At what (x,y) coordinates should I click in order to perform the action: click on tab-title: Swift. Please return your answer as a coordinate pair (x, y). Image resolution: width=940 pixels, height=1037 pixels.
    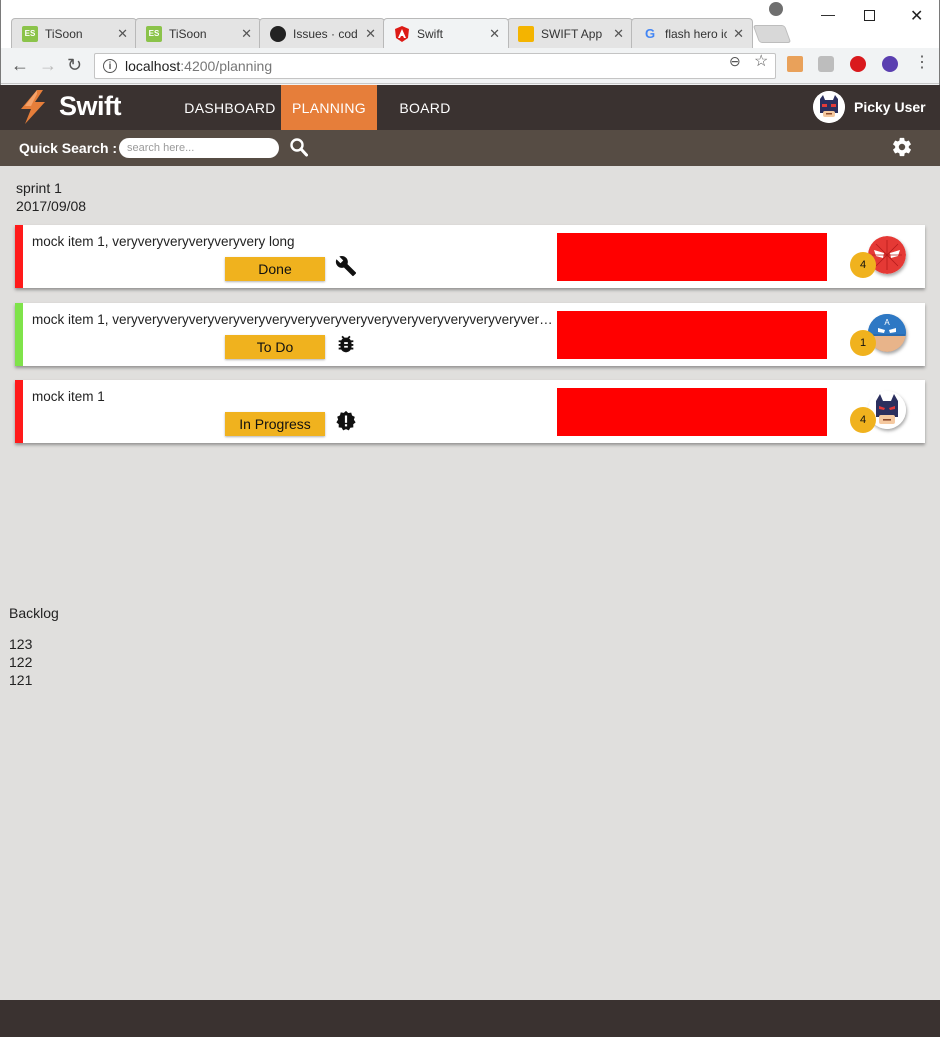
    Looking at the image, I should click on (430, 33).